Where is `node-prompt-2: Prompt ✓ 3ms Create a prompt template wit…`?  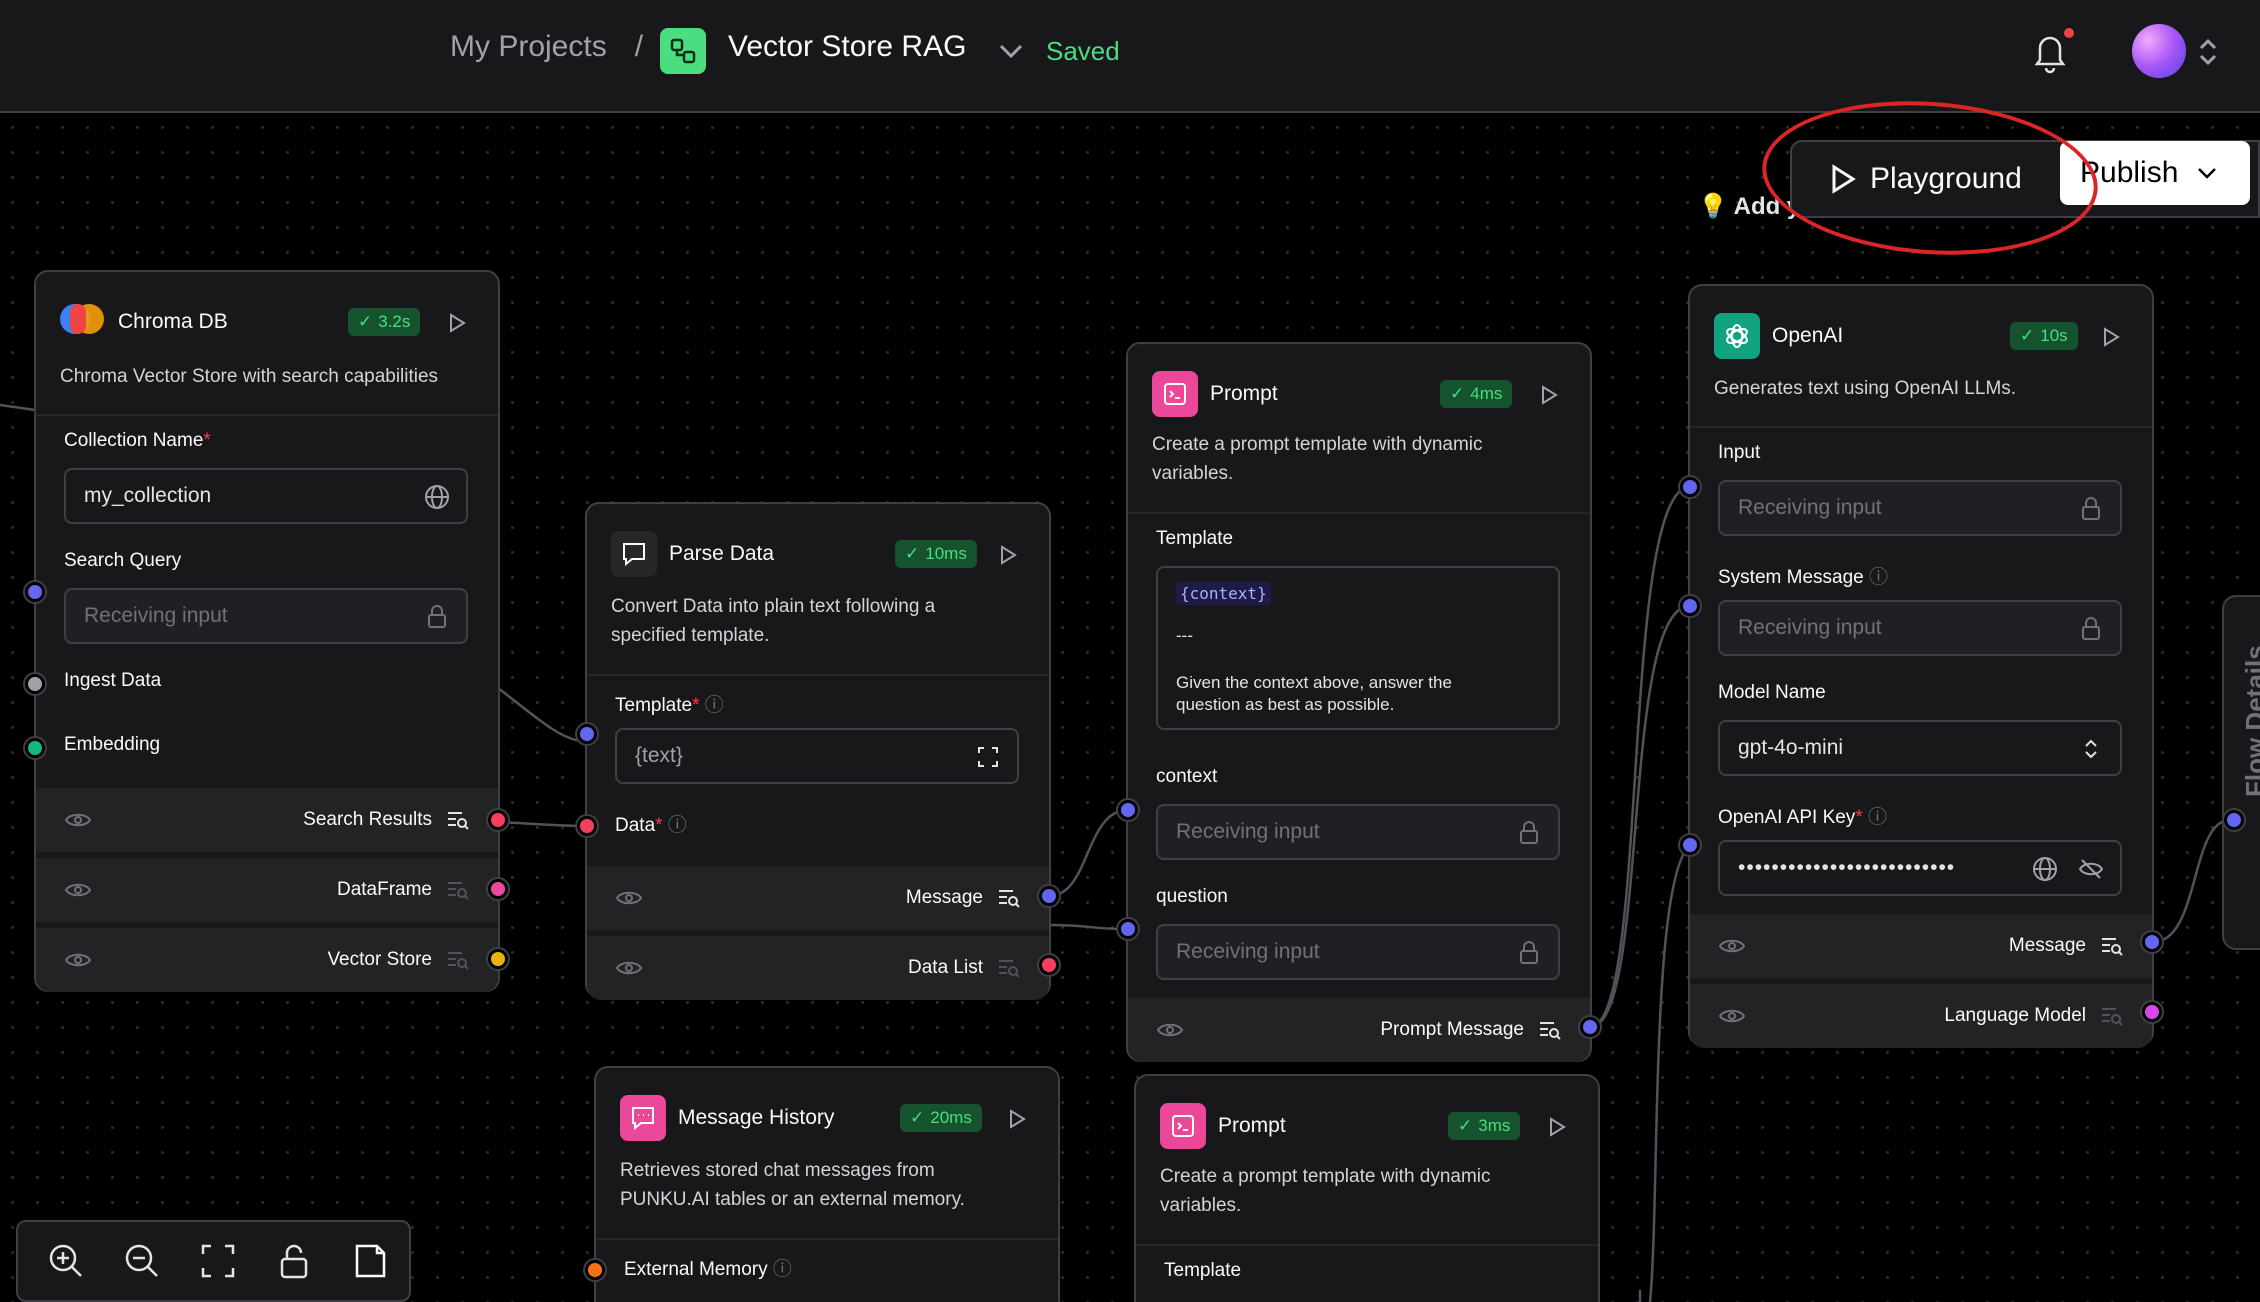
node-prompt-2: Prompt ✓ 3ms Create a prompt template wit… is located at coordinates (1367, 1188).